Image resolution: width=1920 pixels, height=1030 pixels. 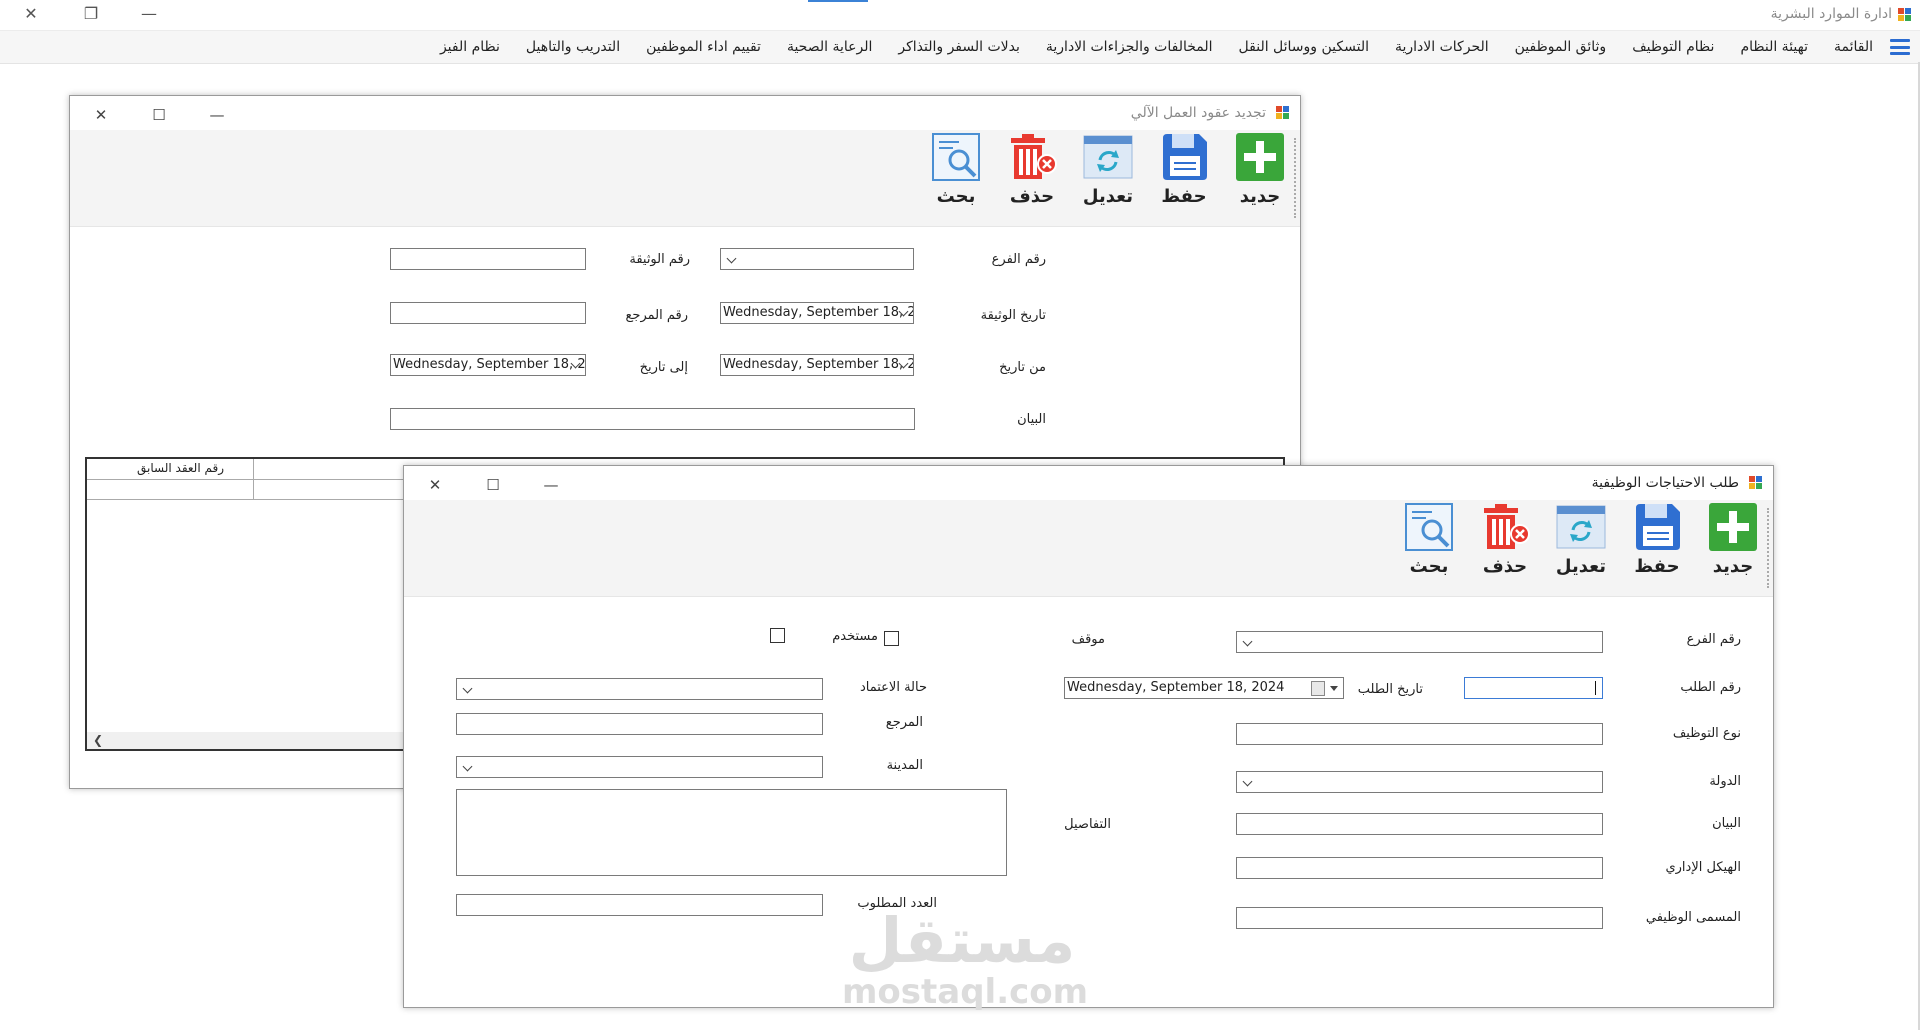 What do you see at coordinates (1204, 688) in the screenshot?
I see `request-date-picker: Wednesday, September 18, 2024` at bounding box center [1204, 688].